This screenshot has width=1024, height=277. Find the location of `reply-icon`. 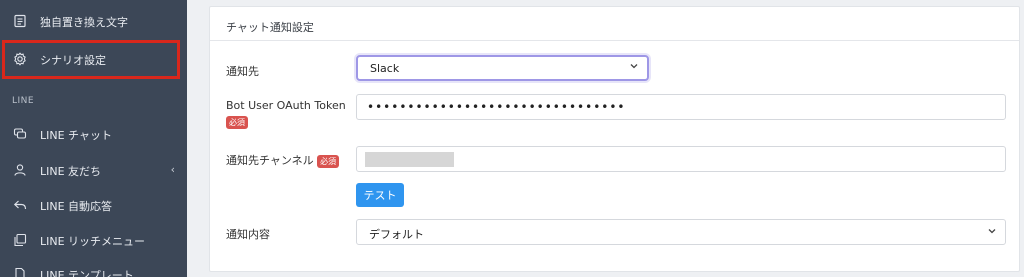

reply-icon is located at coordinates (20, 205).